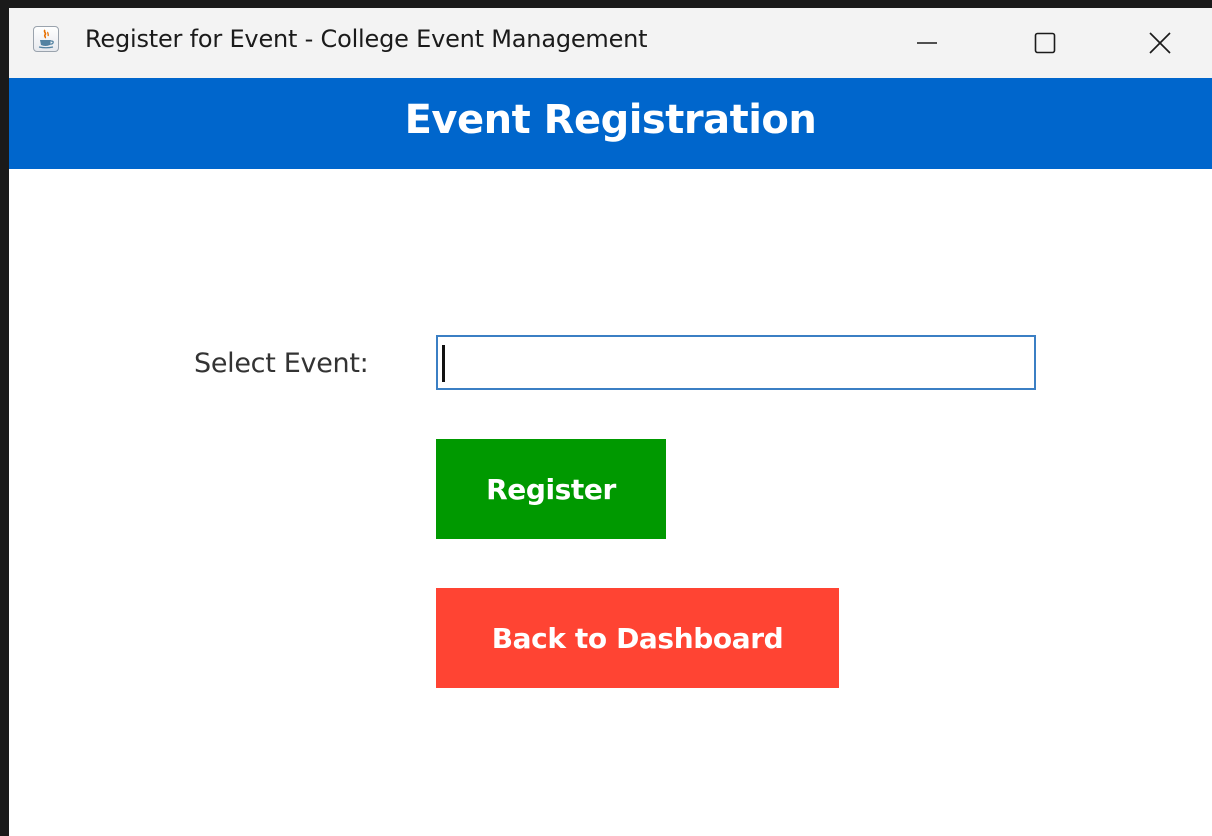 This screenshot has height=836, width=1212. Describe the element at coordinates (637, 638) in the screenshot. I see `back-to-dashboard-button: Back to Dashboard` at that location.